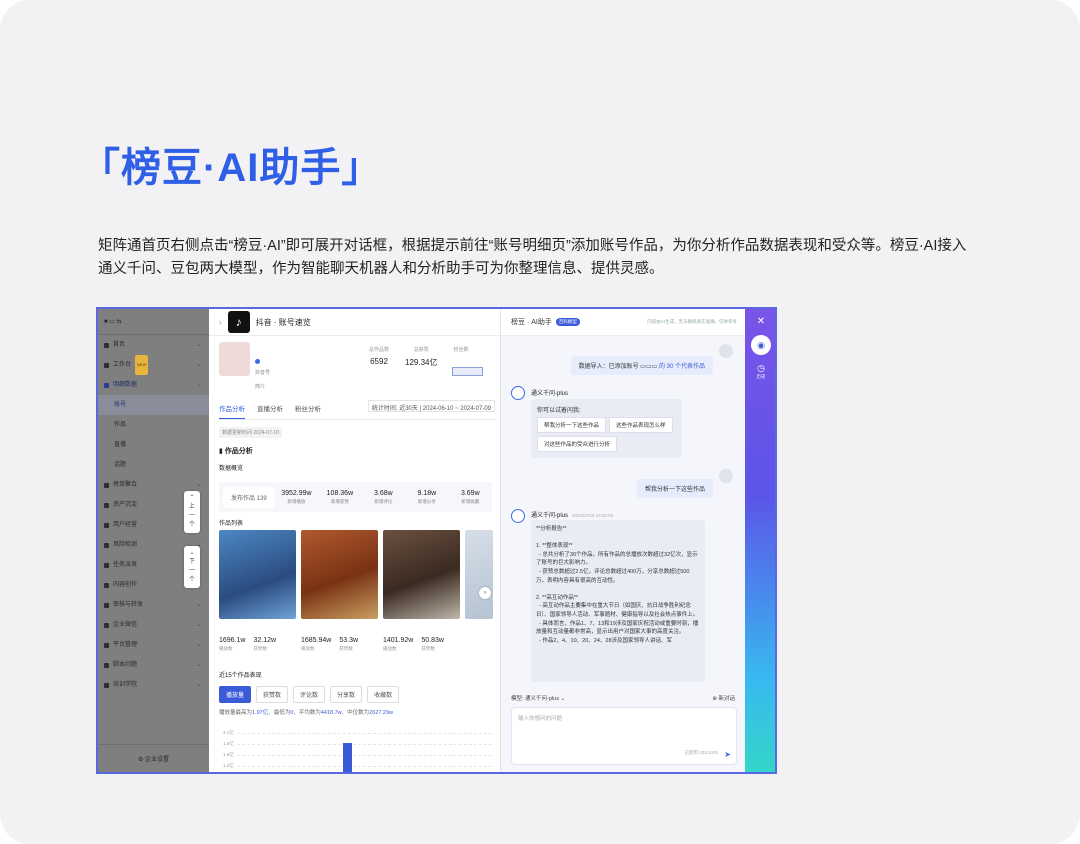 Image resolution: width=1080 pixels, height=844 pixels. I want to click on metric-button: 分享数, so click(346, 694).